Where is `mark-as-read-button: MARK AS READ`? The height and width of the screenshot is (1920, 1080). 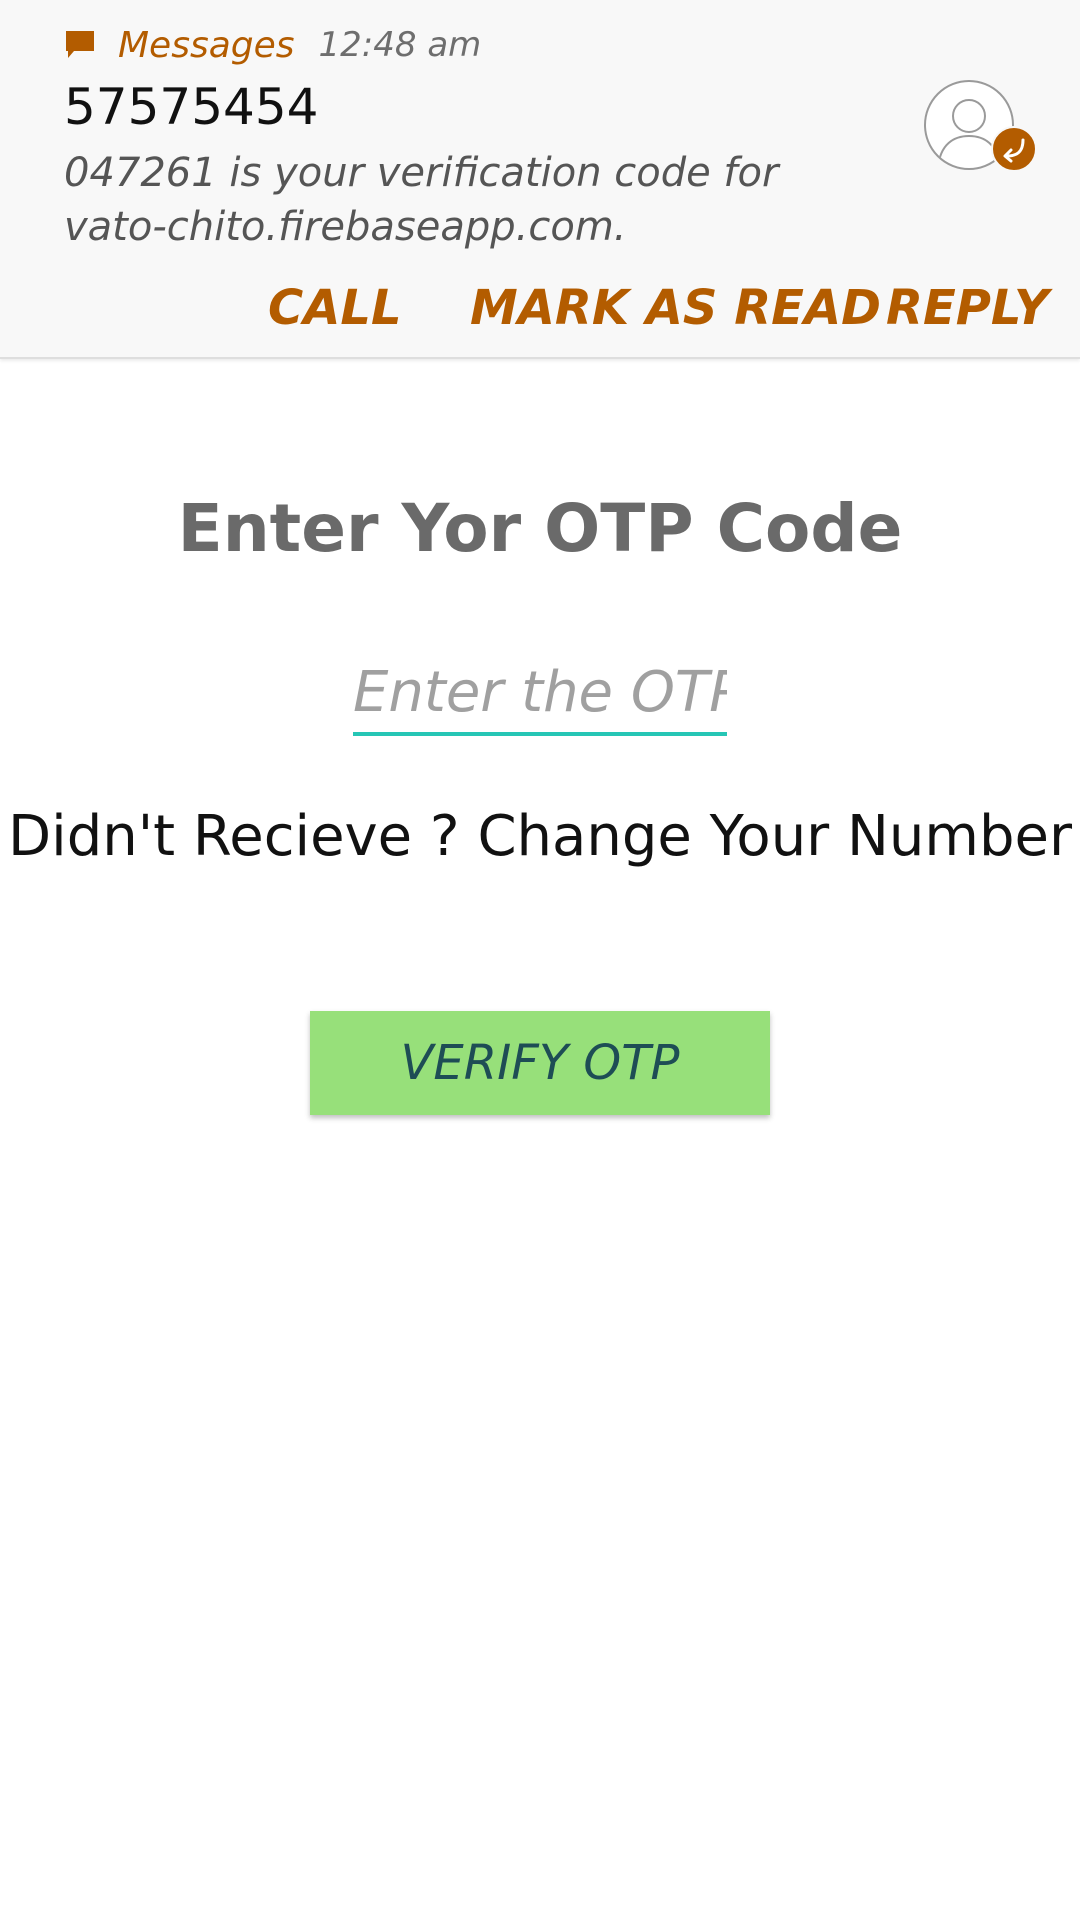
mark-as-read-button: MARK AS READ is located at coordinates (675, 308).